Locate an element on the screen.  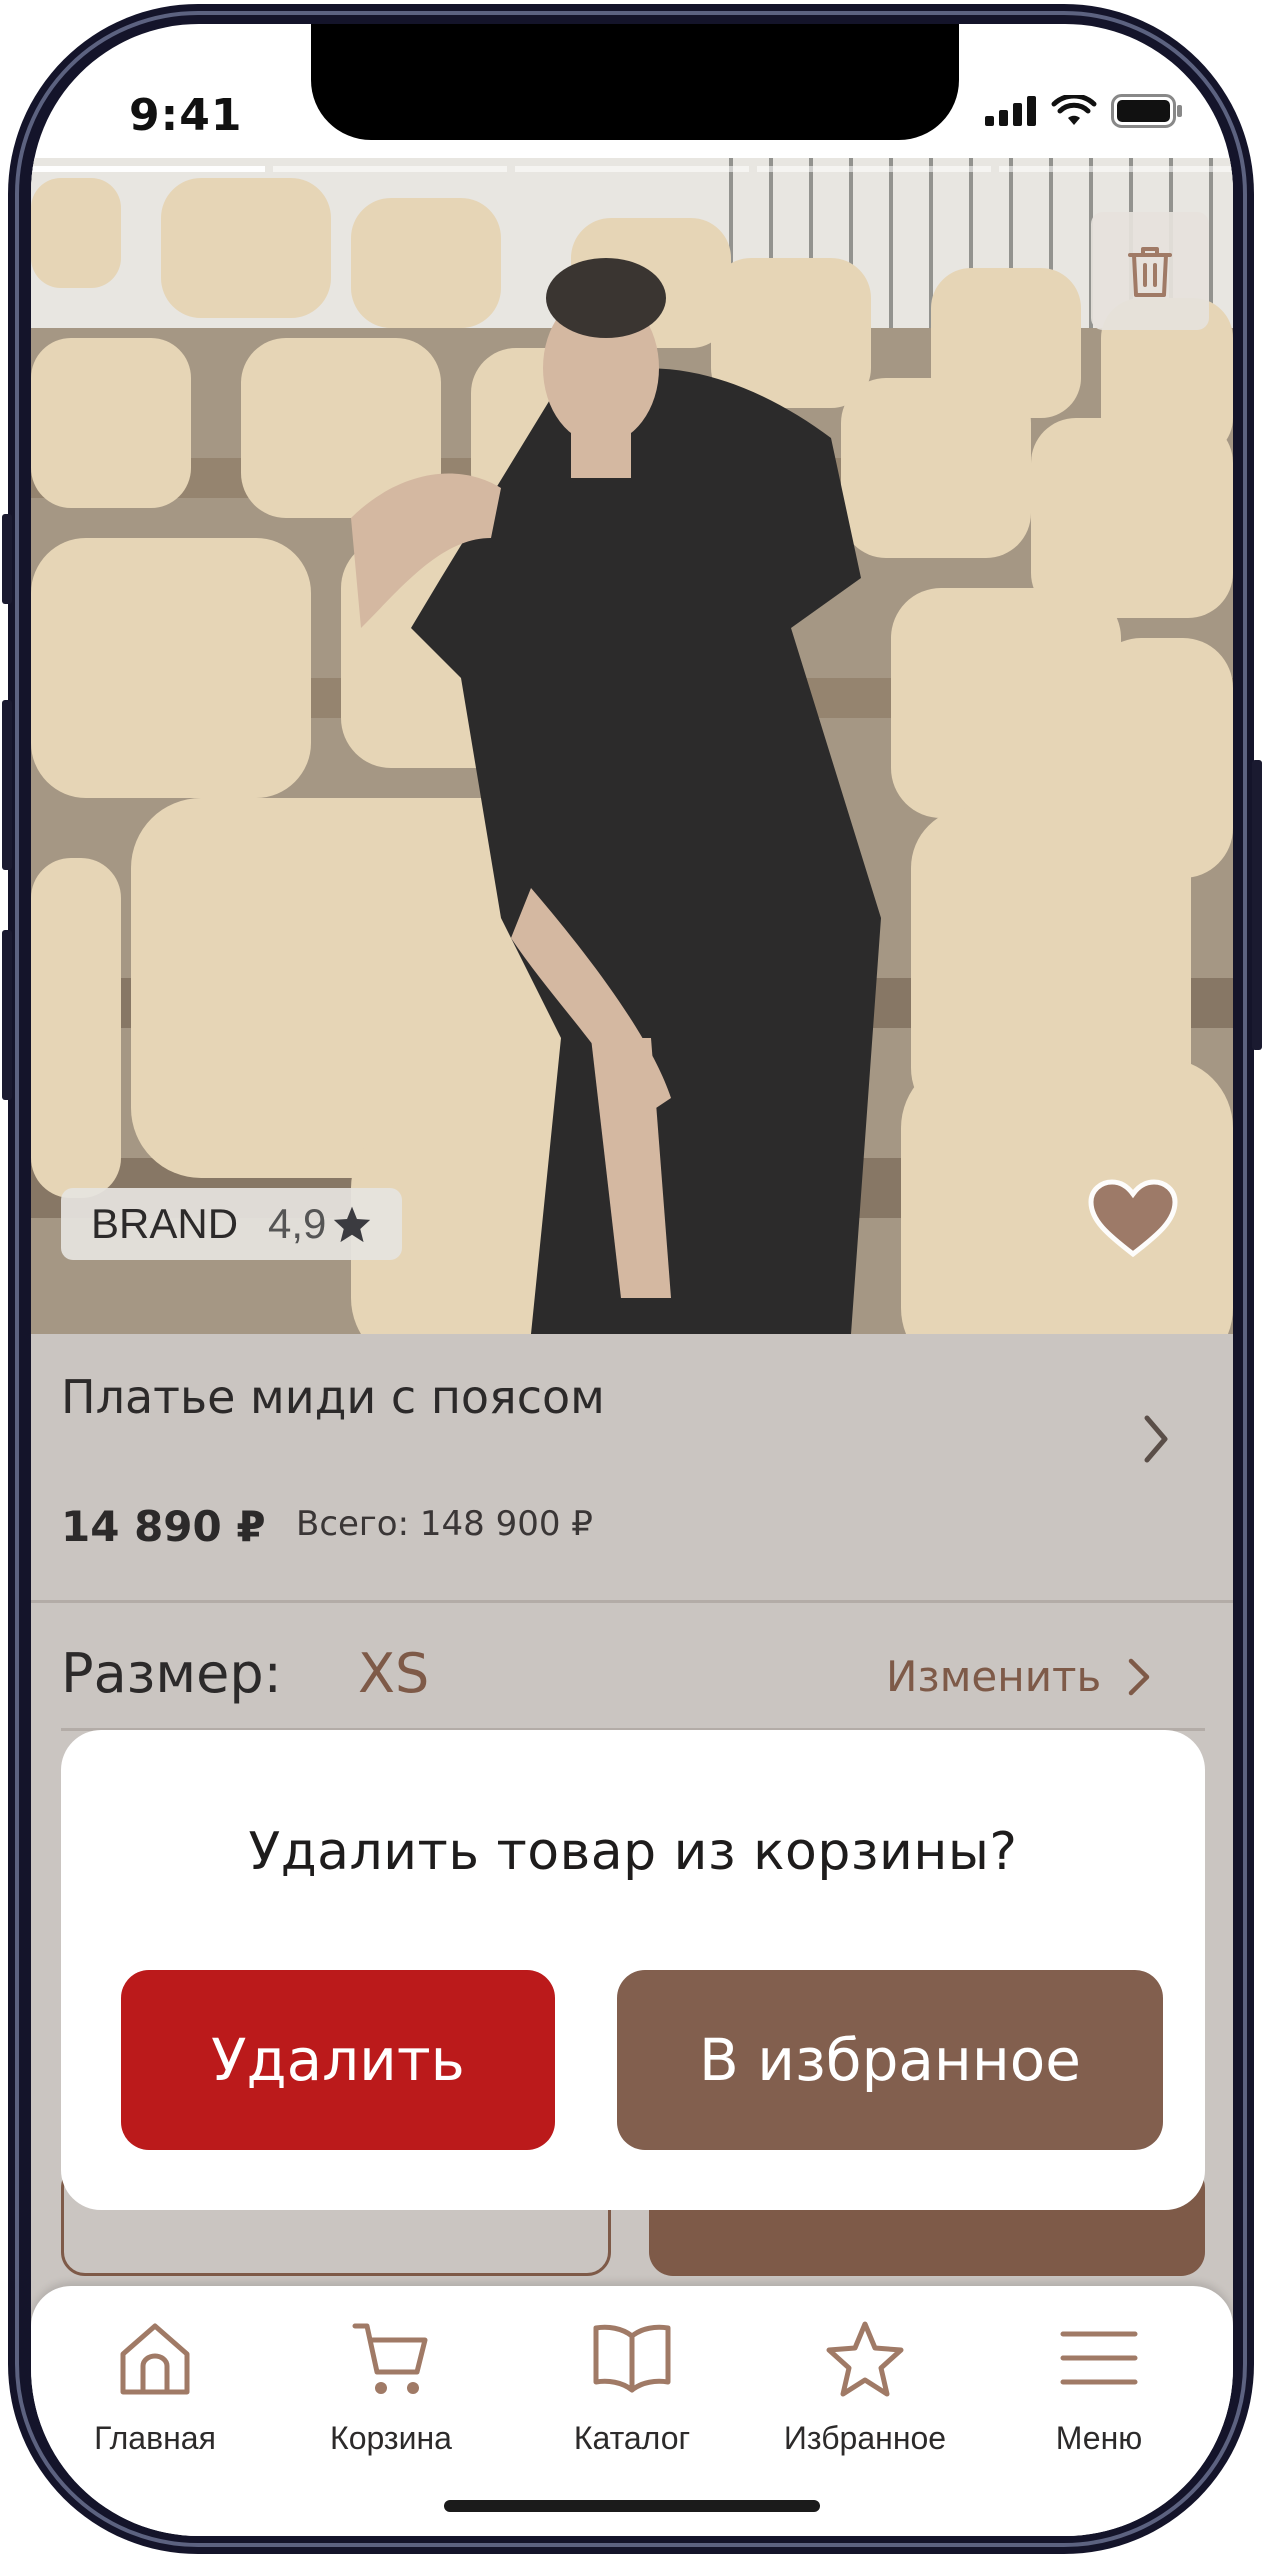
status-icons is located at coordinates (1084, 111).